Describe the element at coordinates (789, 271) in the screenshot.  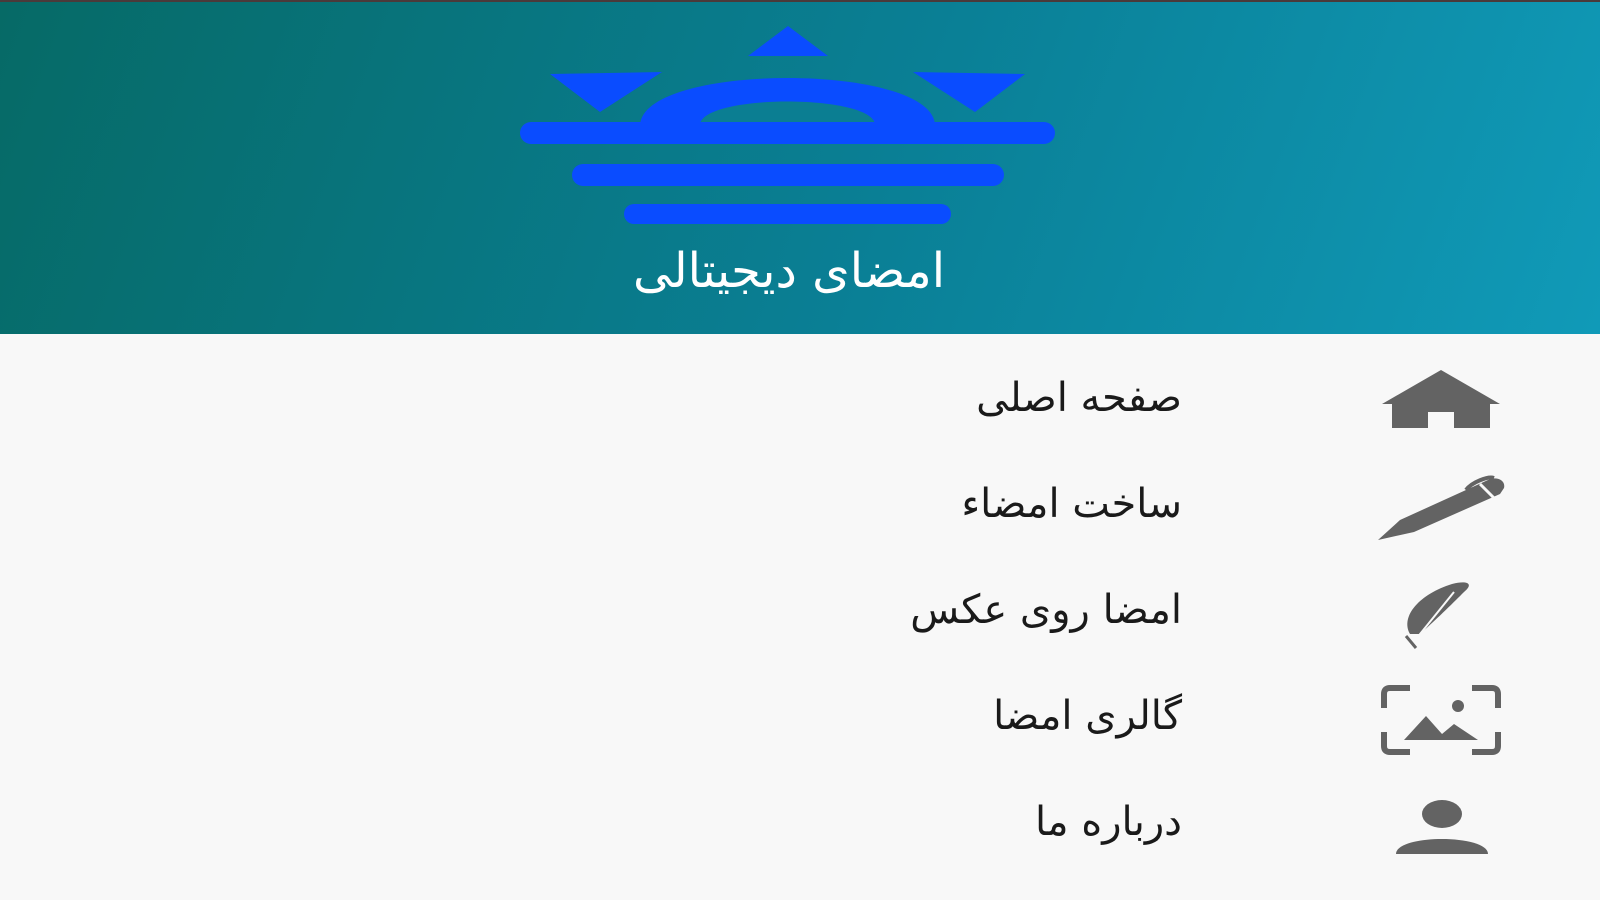
I see `app-title: امضای دیجیتالی` at that location.